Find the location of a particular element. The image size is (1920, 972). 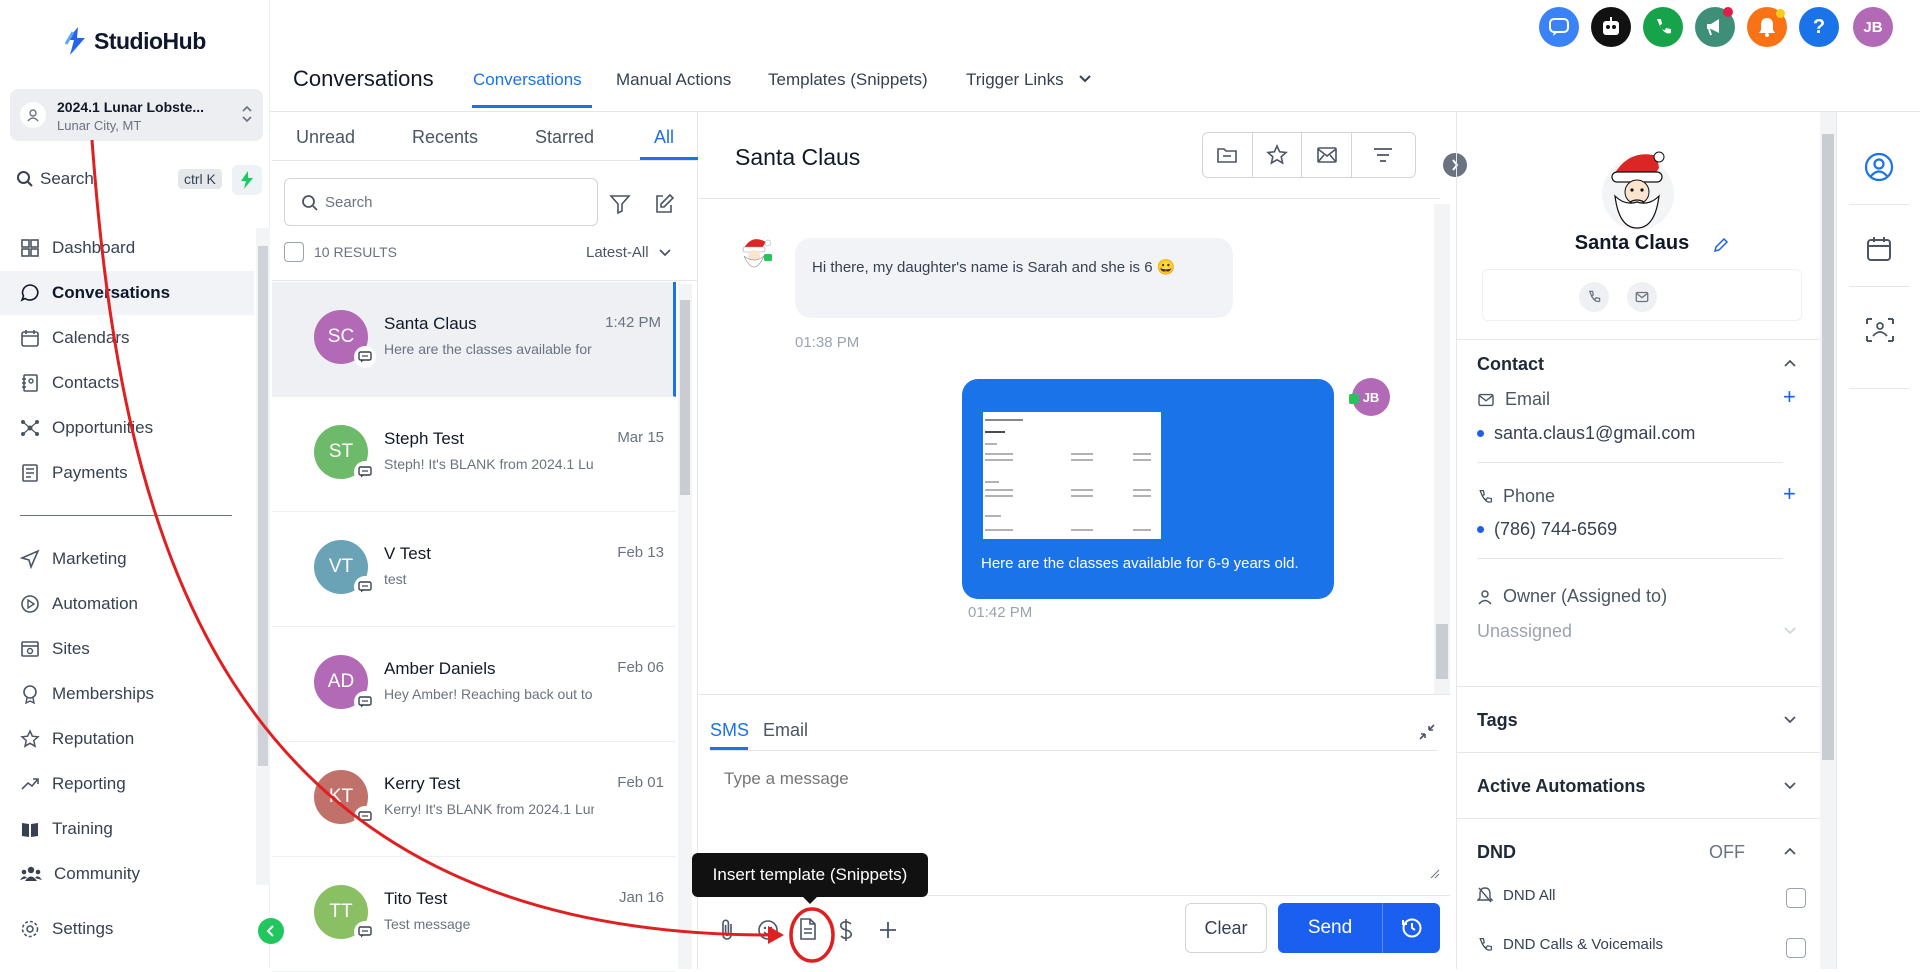

dollar-icon is located at coordinates (846, 930).